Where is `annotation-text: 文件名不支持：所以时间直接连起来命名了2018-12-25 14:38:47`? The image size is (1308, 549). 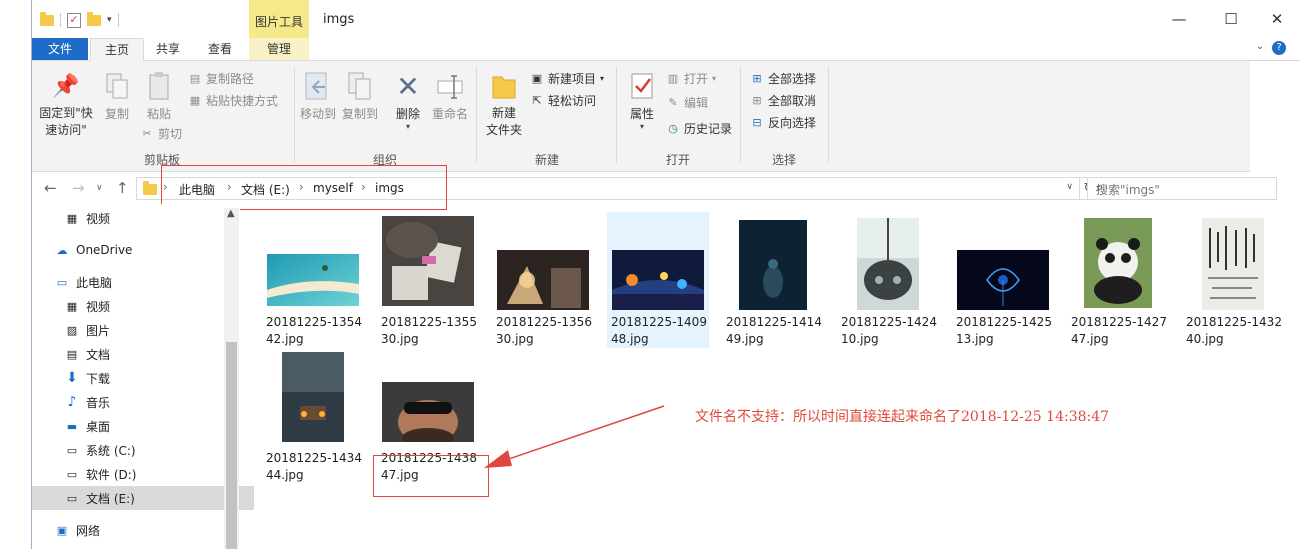
annotation-text: 文件名不支持：所以时间直接连起来命名了2018-12-25 14:38:47 is located at coordinates (902, 417).